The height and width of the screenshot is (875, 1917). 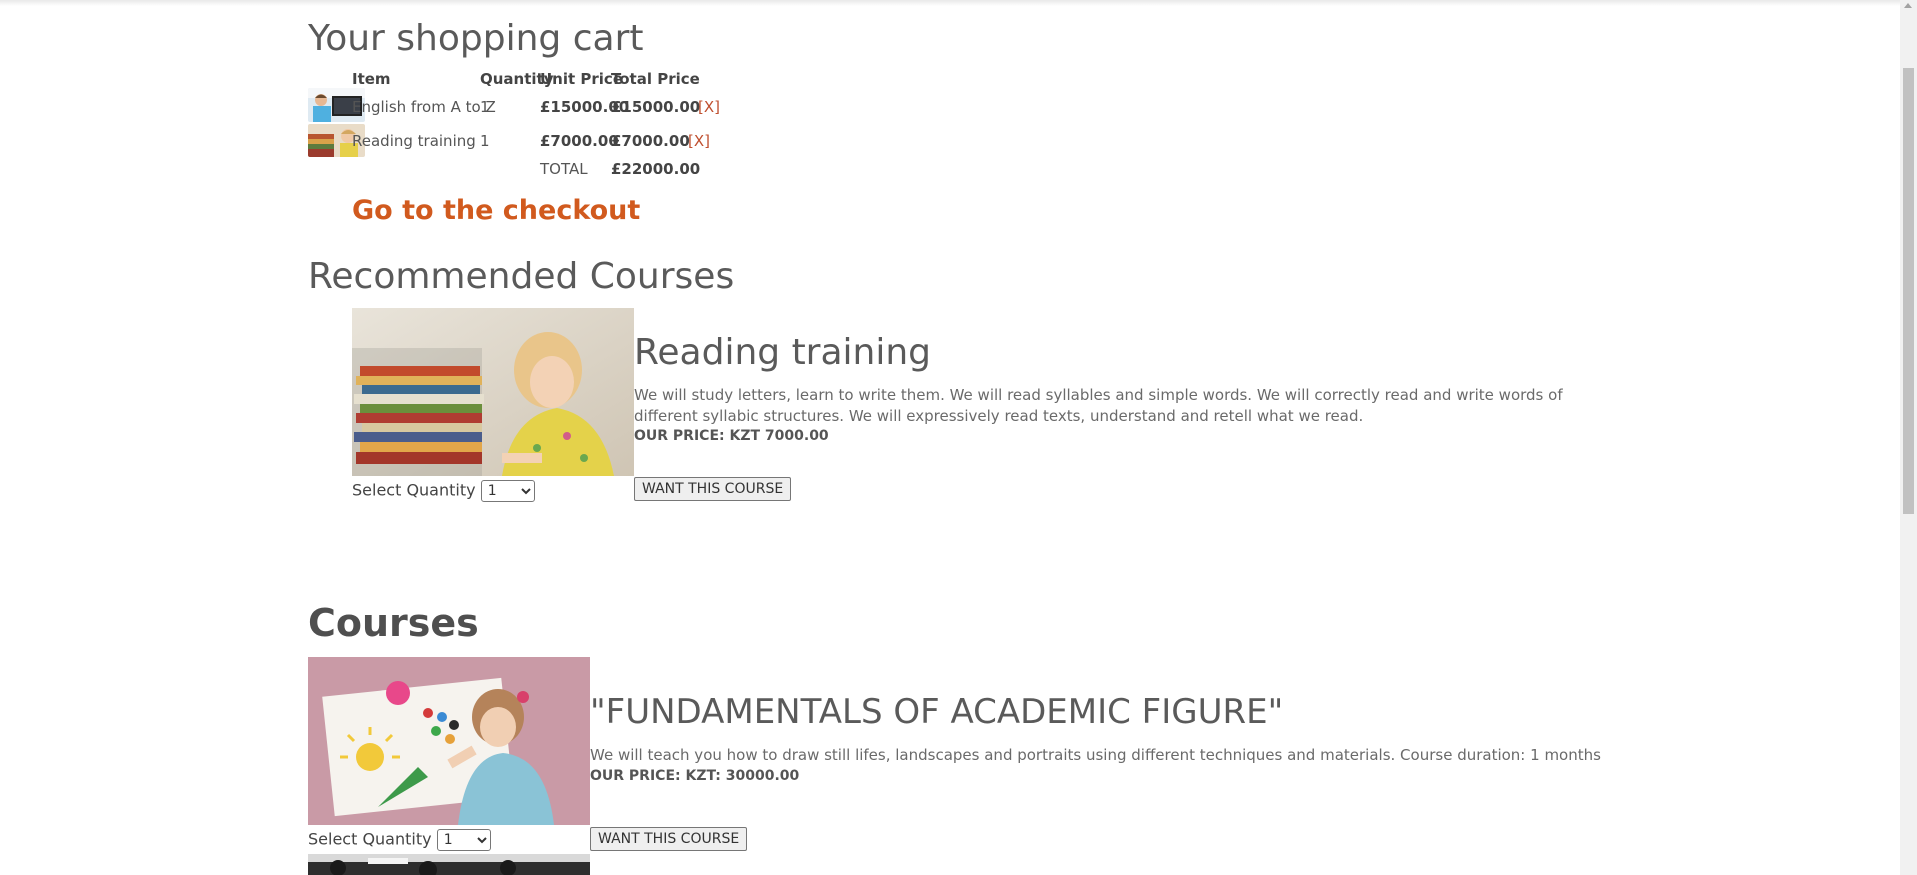 I want to click on cart-row-total-price: £7000.00, so click(x=650, y=141).